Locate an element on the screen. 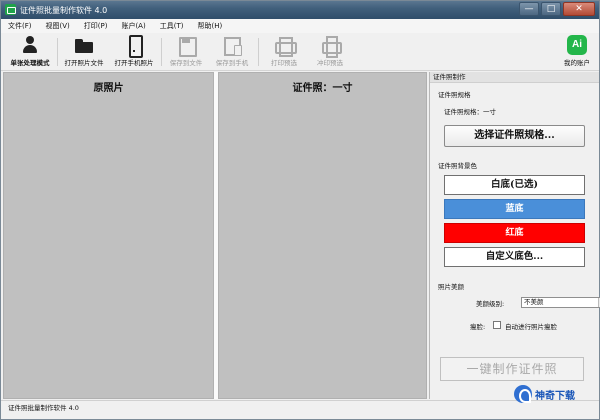 Image resolution: width=600 pixels, height=420 pixels. bg-section-label: 证件照背景色 is located at coordinates (457, 166).